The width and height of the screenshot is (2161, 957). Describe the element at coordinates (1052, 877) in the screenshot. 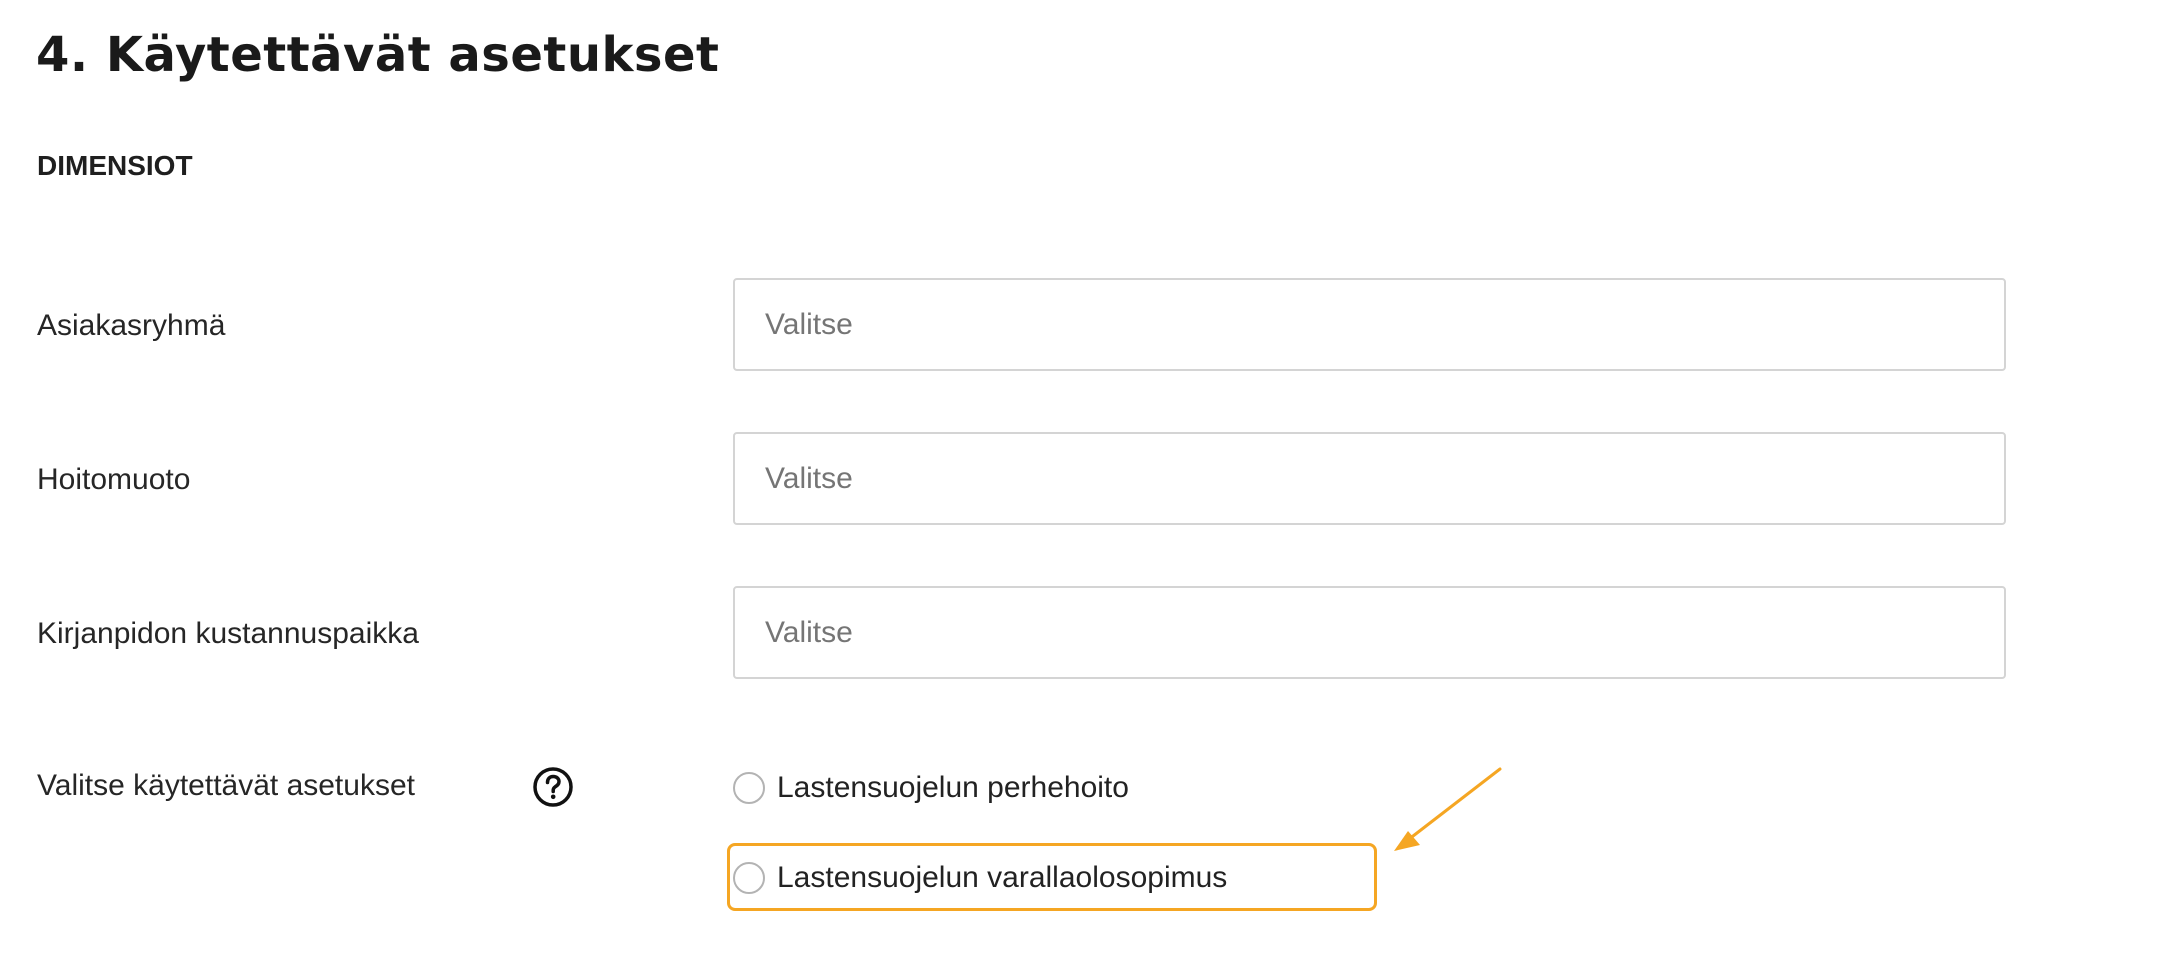

I see `annotation-highlight-box` at that location.